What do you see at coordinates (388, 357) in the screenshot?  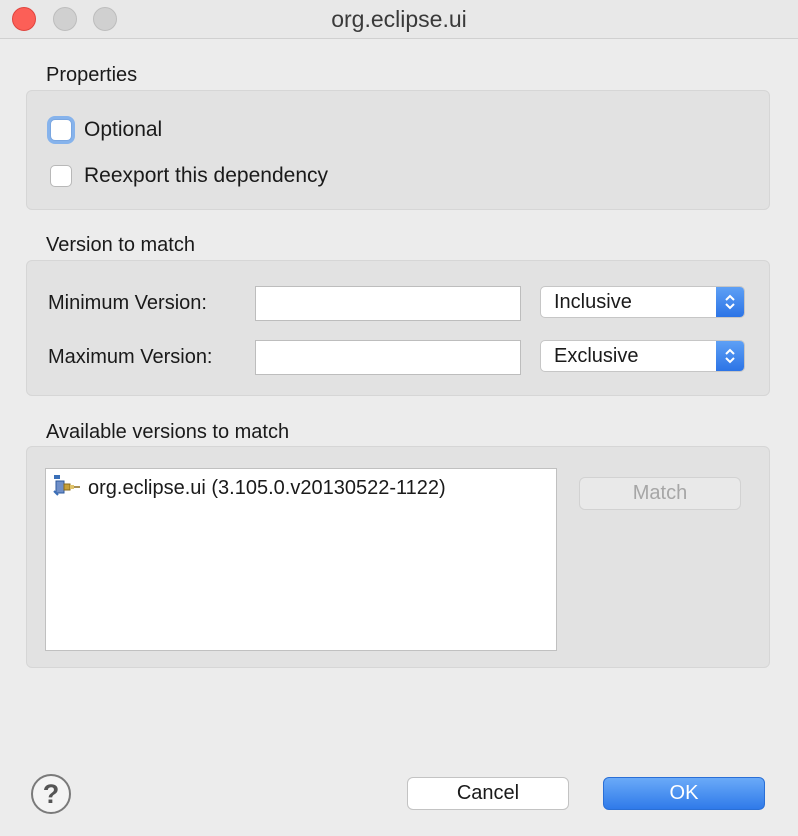 I see `max-version-input` at bounding box center [388, 357].